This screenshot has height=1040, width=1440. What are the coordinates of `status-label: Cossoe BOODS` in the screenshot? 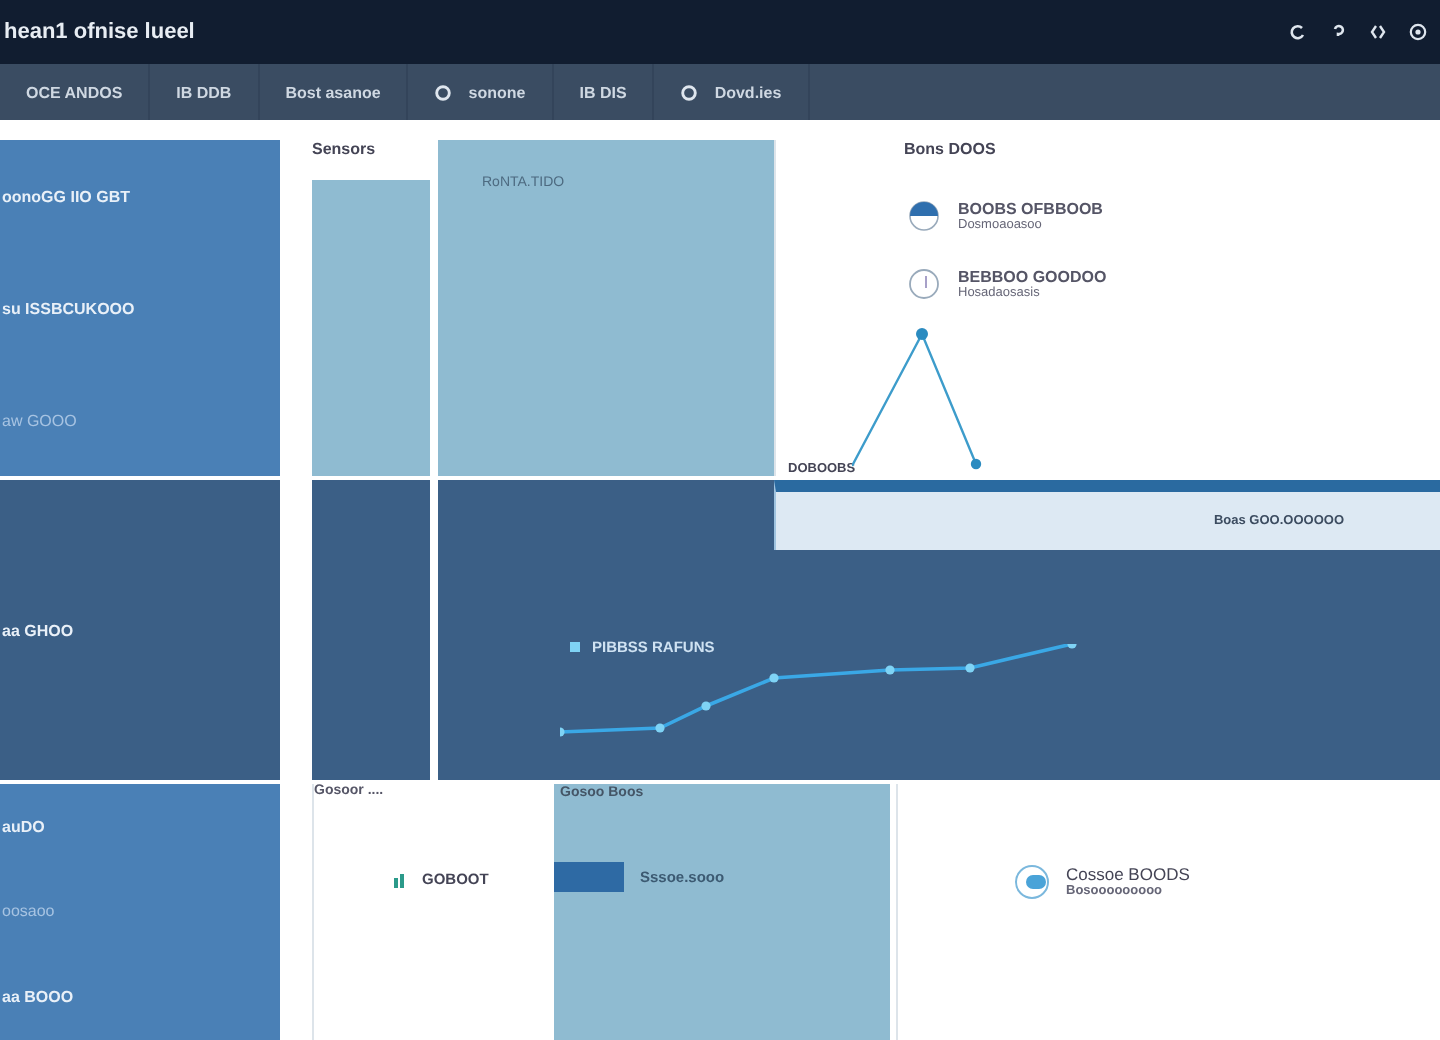 It's located at (1128, 874).